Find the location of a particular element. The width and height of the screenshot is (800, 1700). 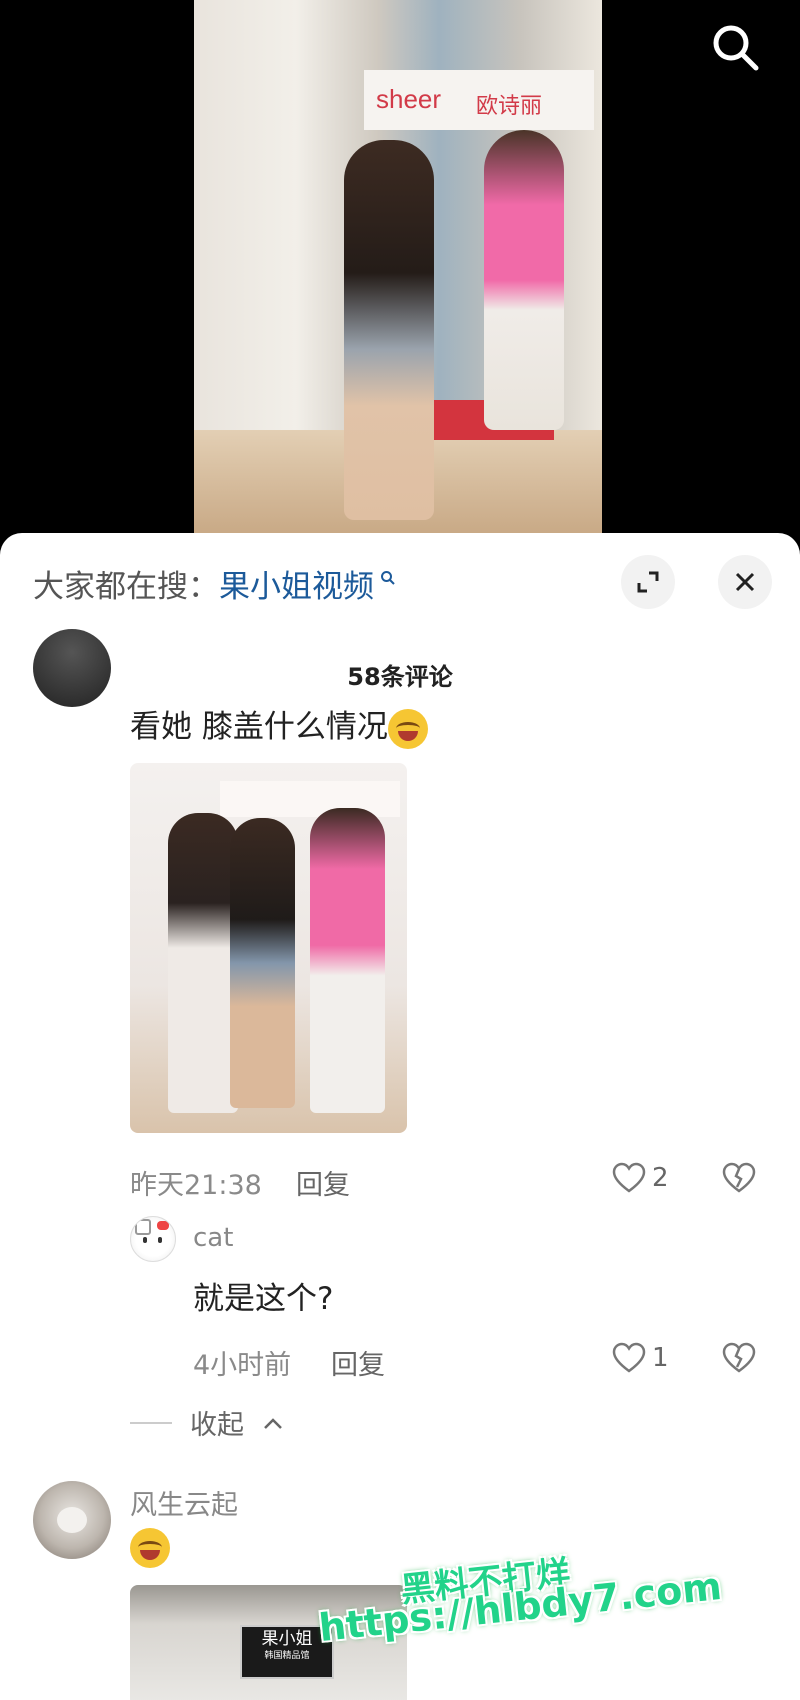

trending-search-hint: 大家都在搜：果小姐视频 is located at coordinates (214, 583).